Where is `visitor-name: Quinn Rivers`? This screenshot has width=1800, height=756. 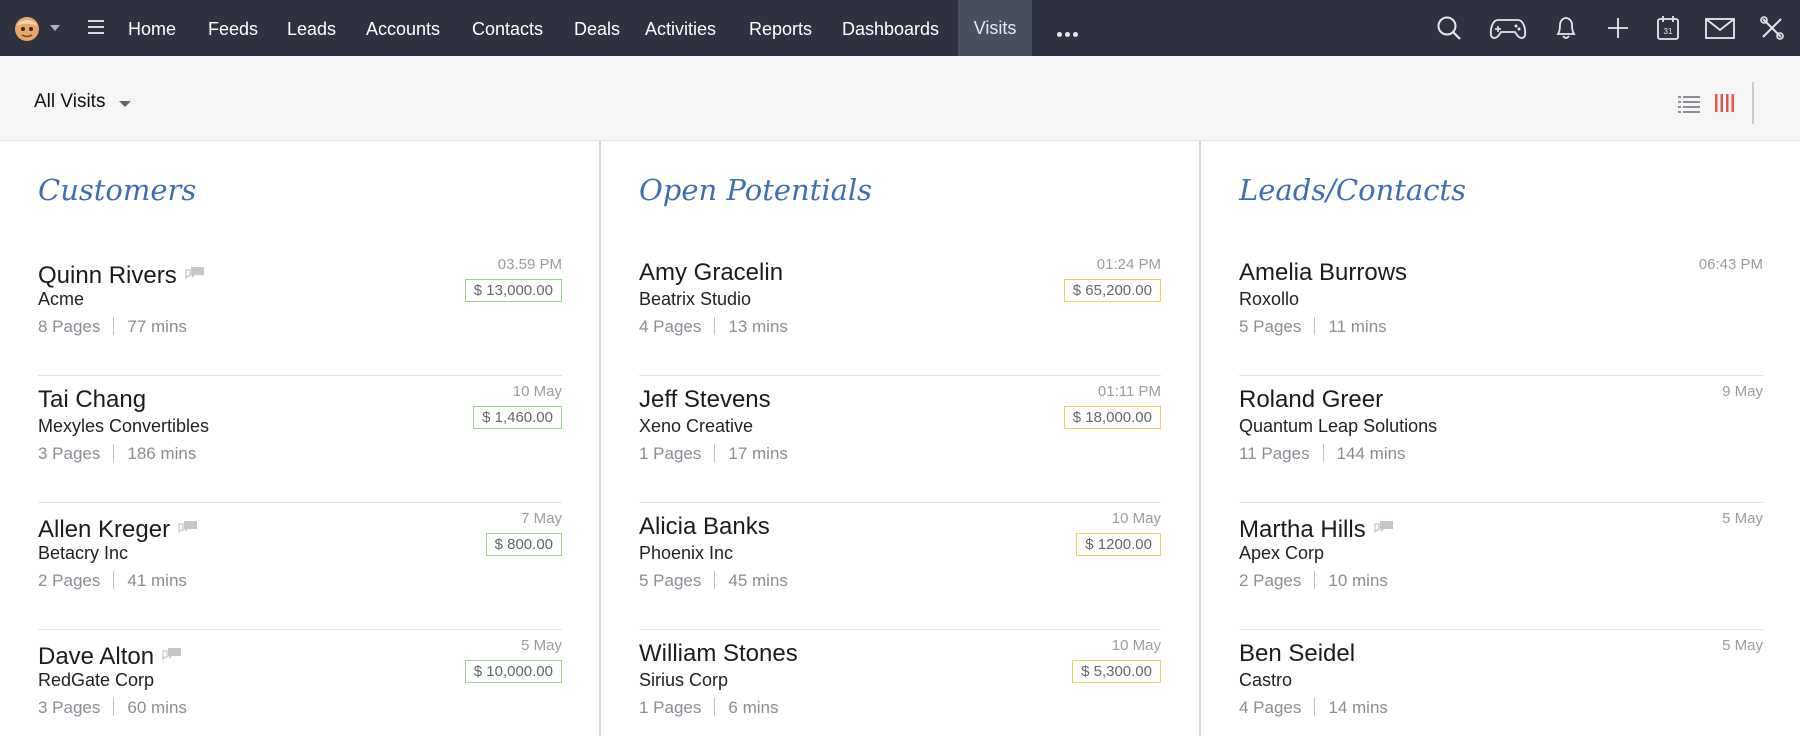 visitor-name: Quinn Rivers is located at coordinates (121, 274).